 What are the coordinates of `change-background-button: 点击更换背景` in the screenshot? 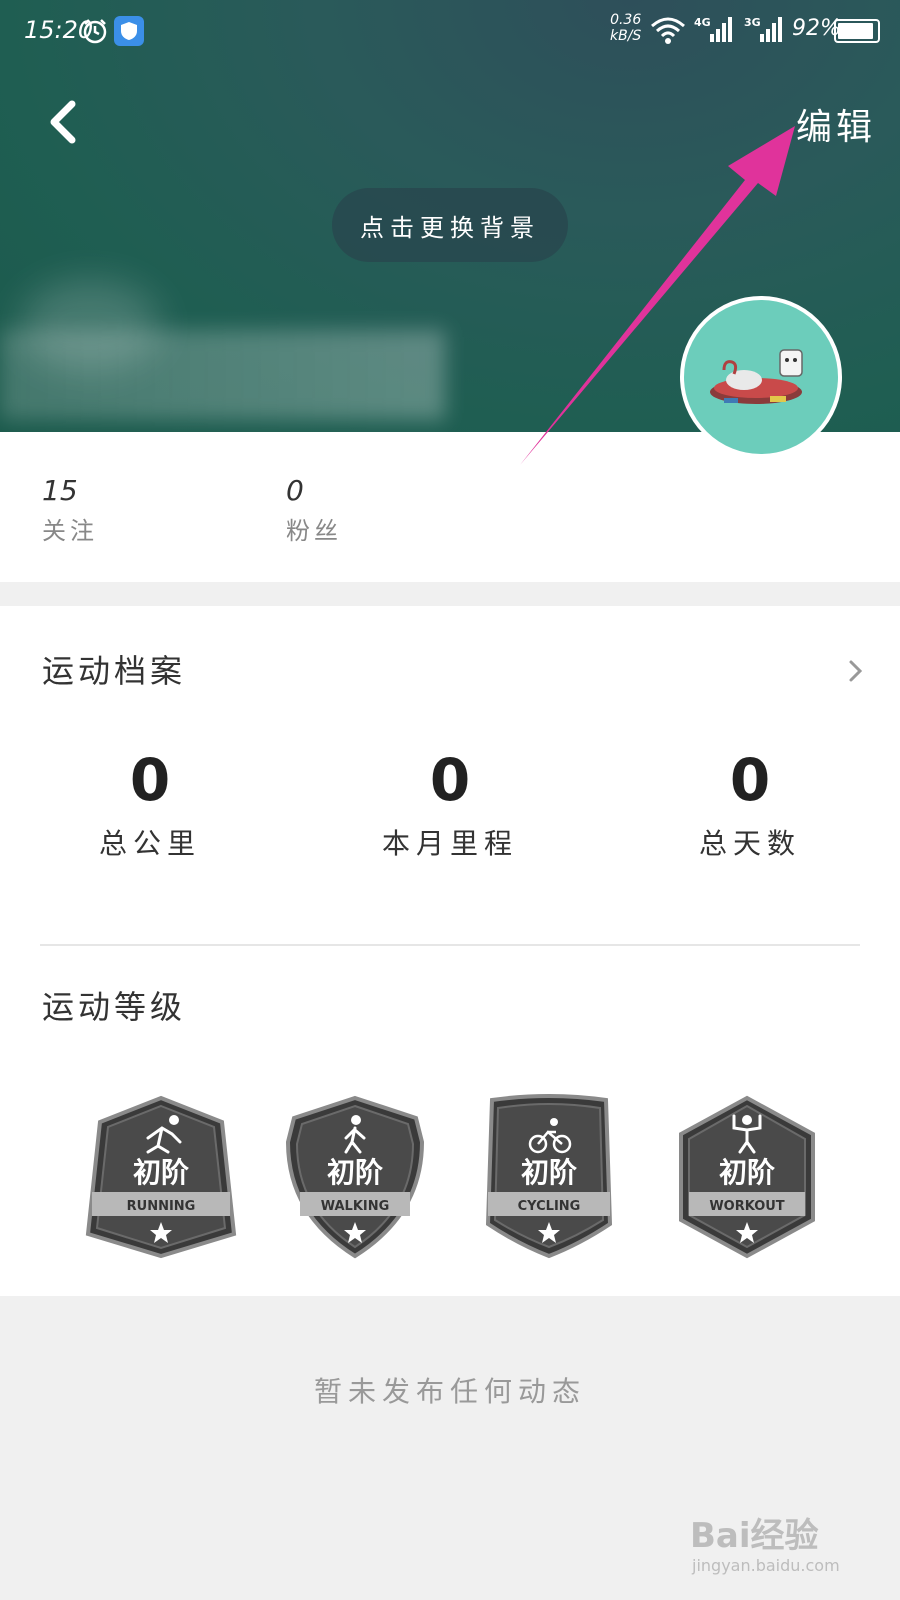 It's located at (450, 225).